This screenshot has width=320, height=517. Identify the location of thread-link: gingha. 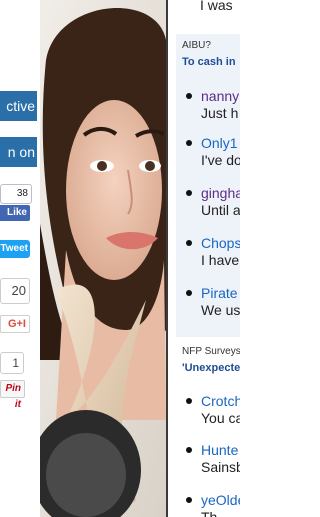
(220, 193).